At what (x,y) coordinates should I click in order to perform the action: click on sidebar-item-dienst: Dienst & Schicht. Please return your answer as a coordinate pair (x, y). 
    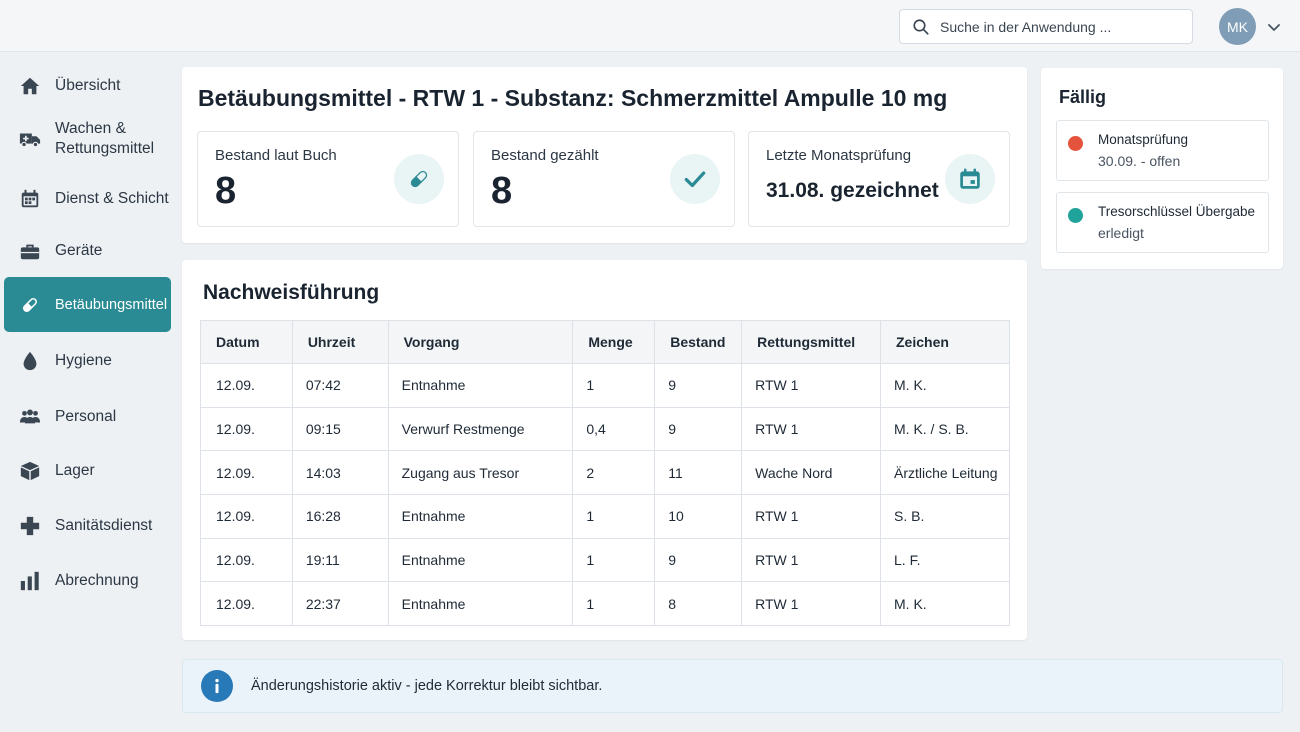
    Looking at the image, I should click on (87, 199).